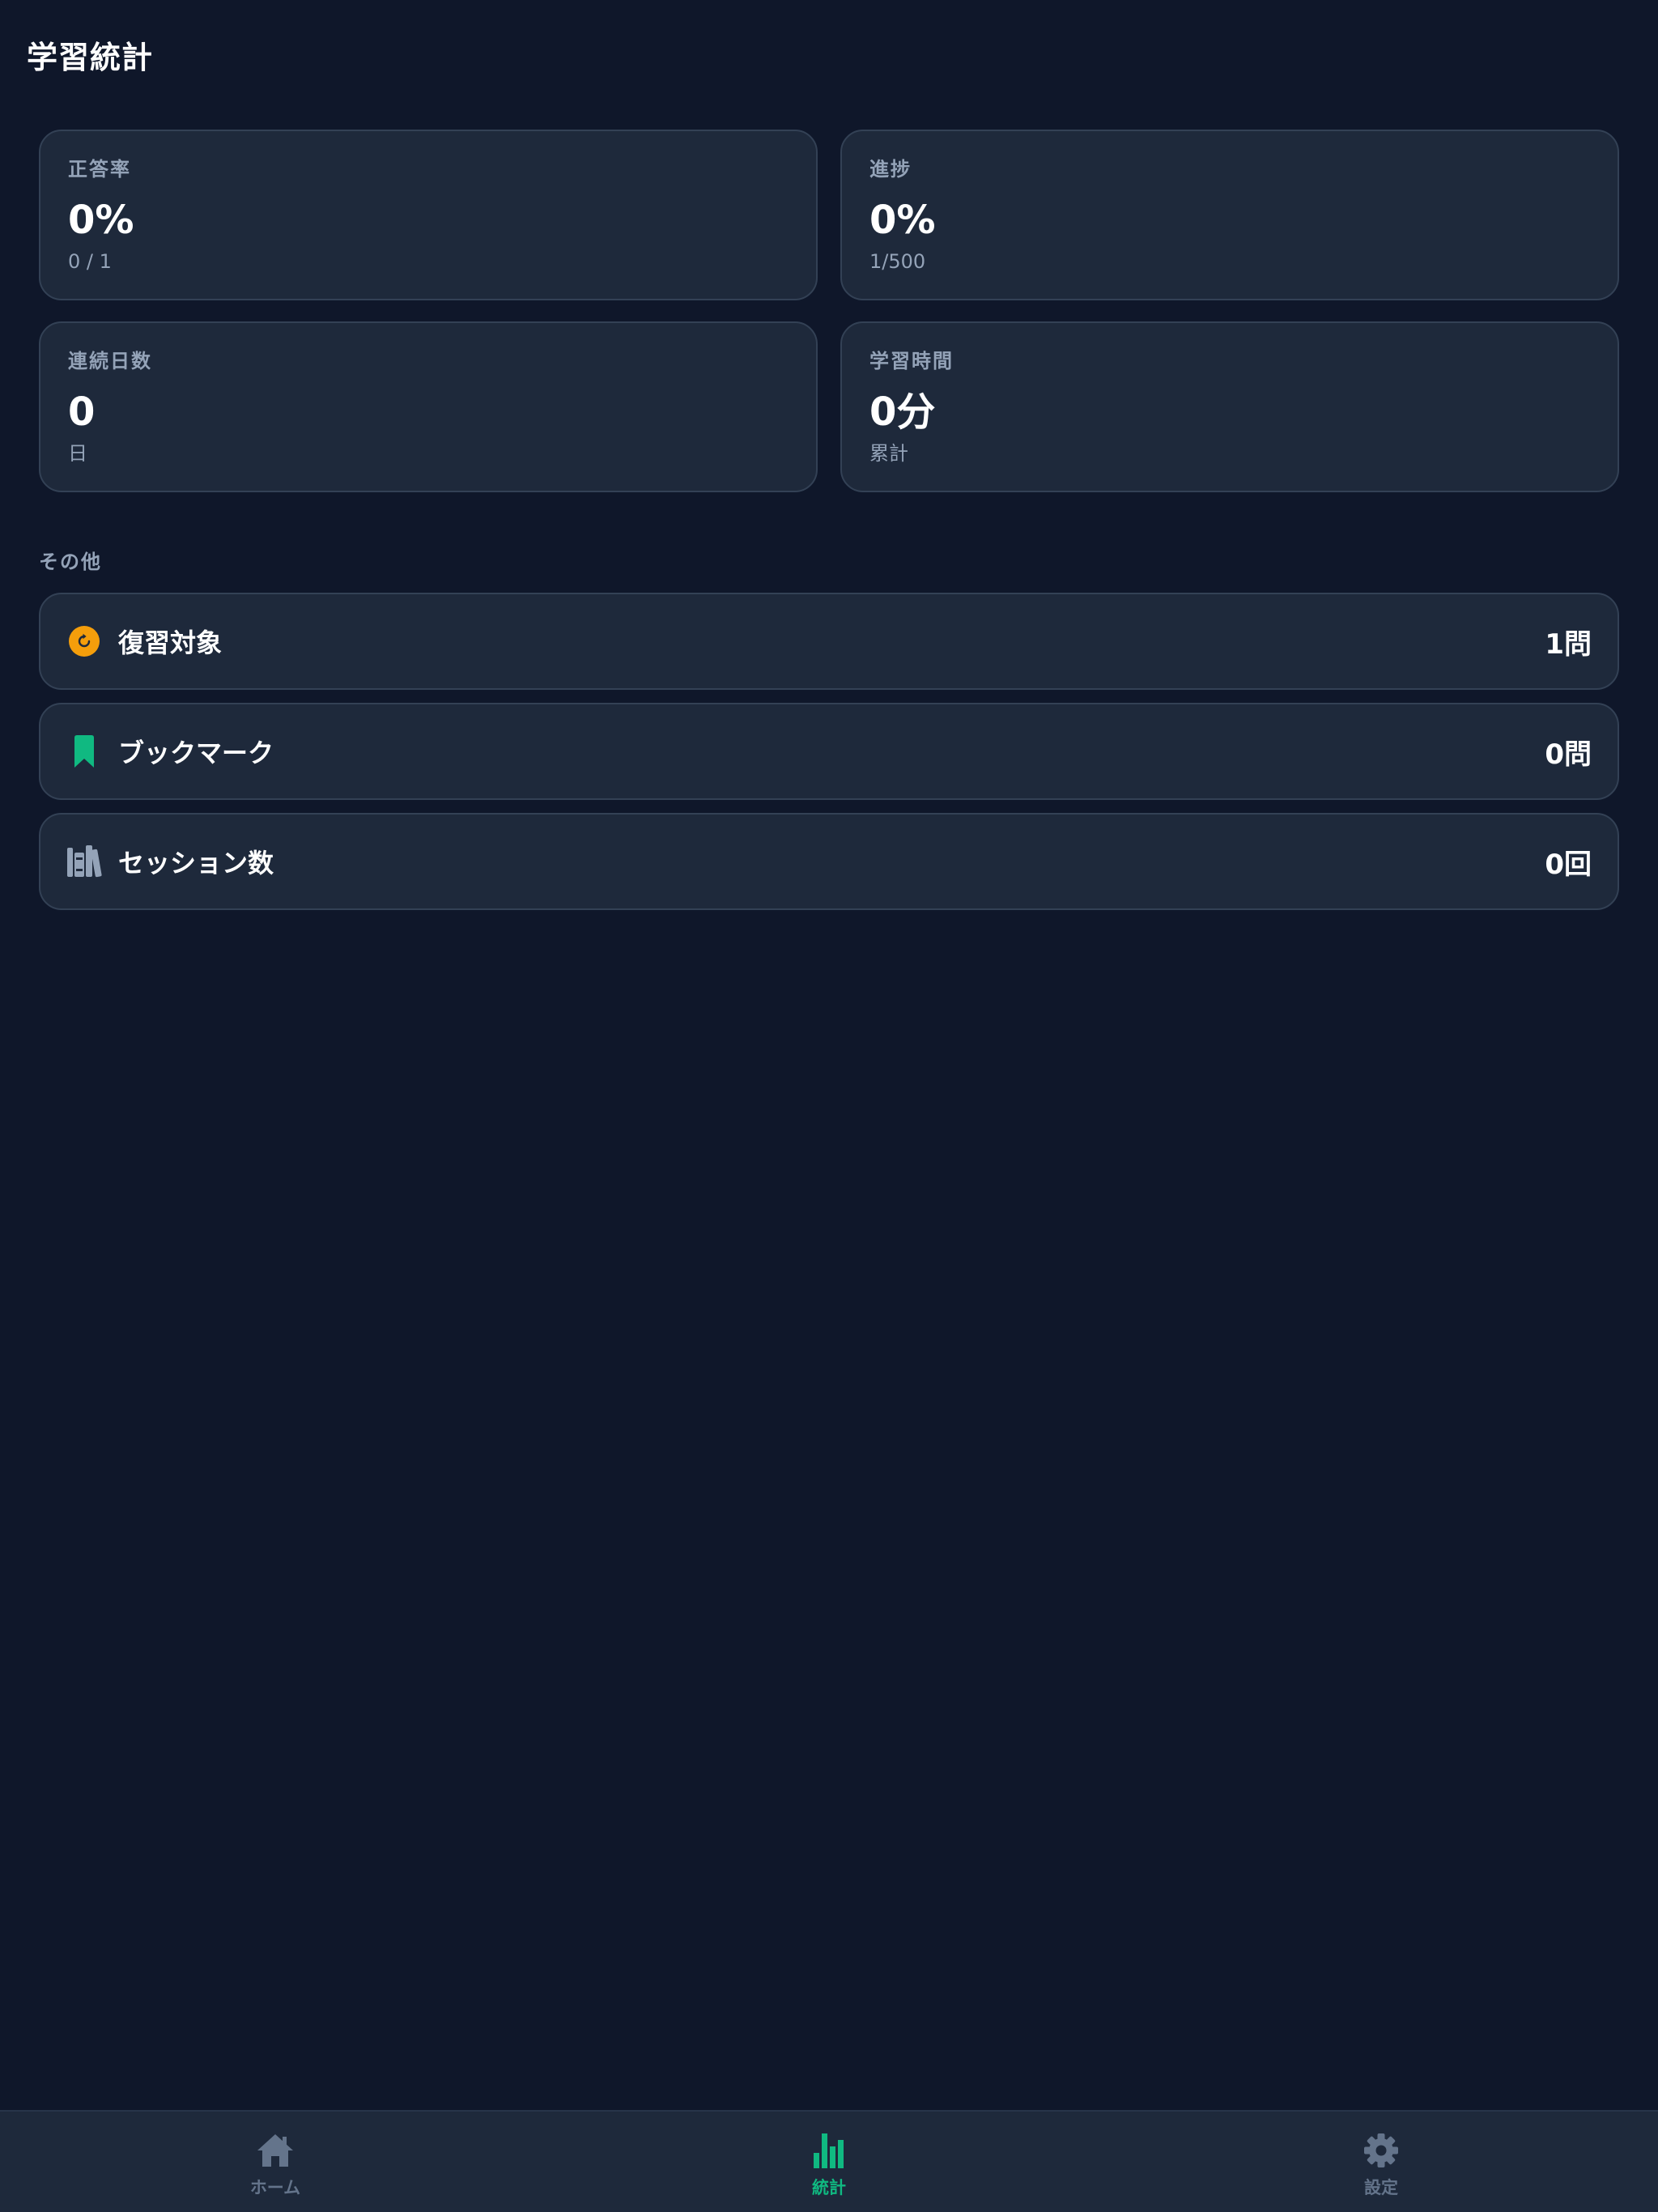 The image size is (1658, 2212). What do you see at coordinates (90, 261) in the screenshot?
I see `accuracy-sub: 0 / 1` at bounding box center [90, 261].